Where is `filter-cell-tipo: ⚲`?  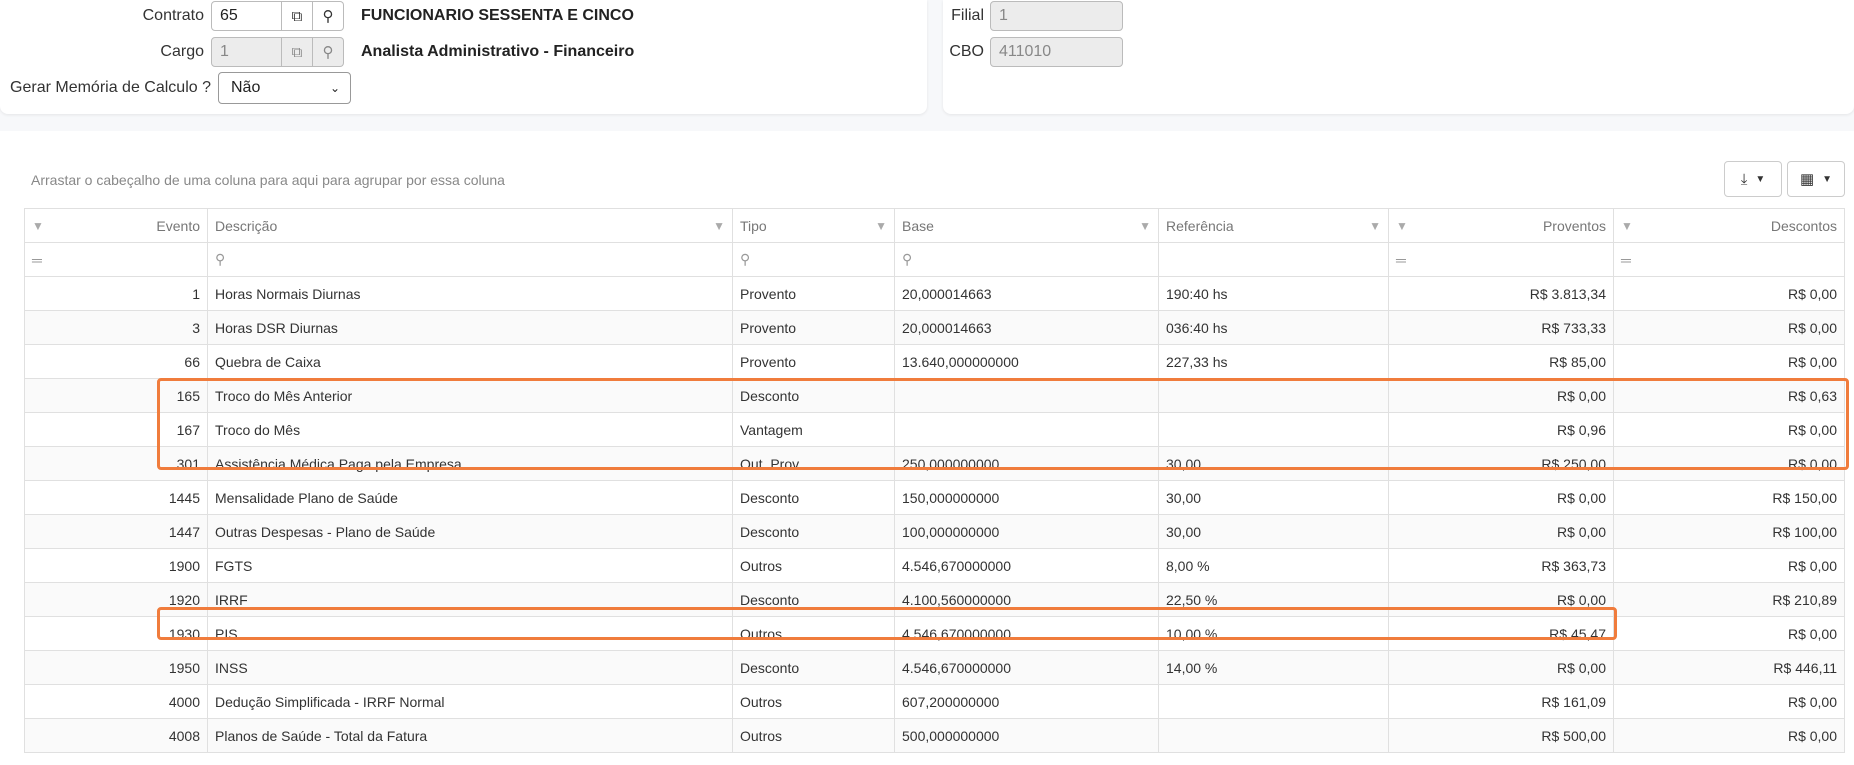
filter-cell-tipo: ⚲ is located at coordinates (813, 259).